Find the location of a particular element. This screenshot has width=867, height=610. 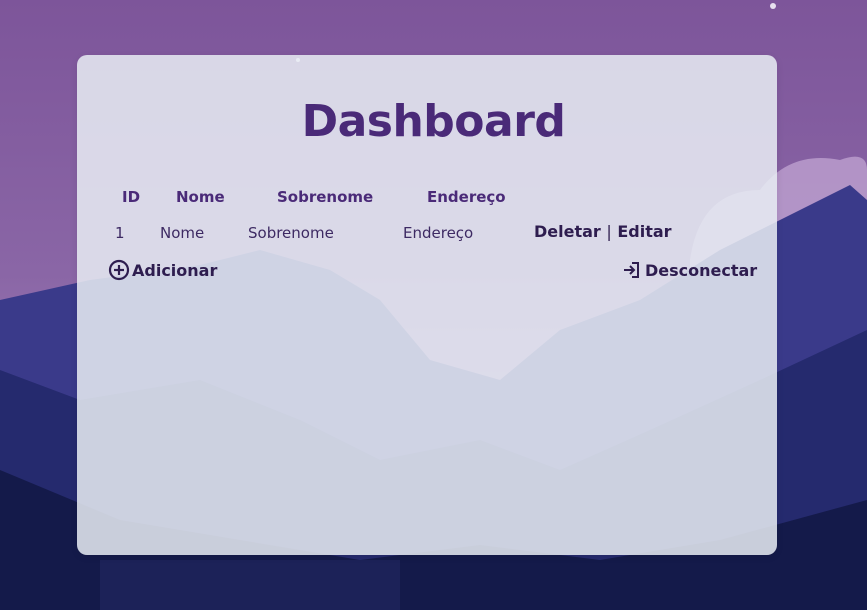

edit-link: Editar is located at coordinates (644, 231).